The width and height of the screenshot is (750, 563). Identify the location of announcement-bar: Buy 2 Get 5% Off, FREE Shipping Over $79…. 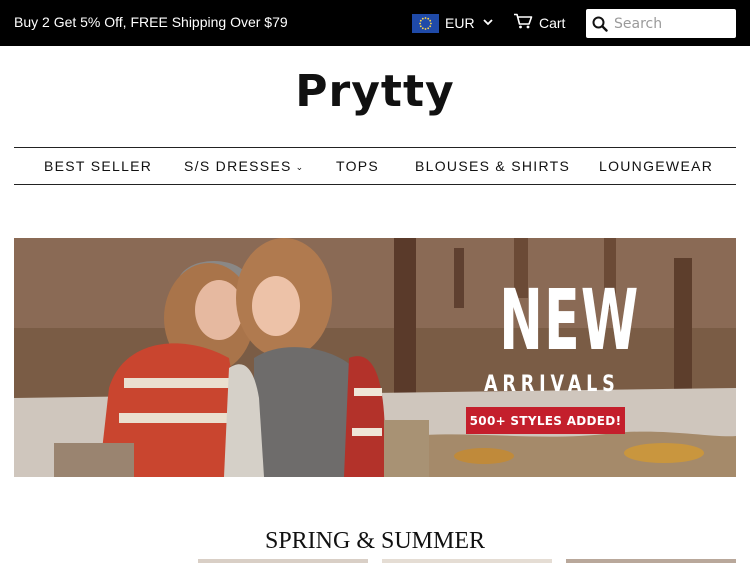
(375, 23).